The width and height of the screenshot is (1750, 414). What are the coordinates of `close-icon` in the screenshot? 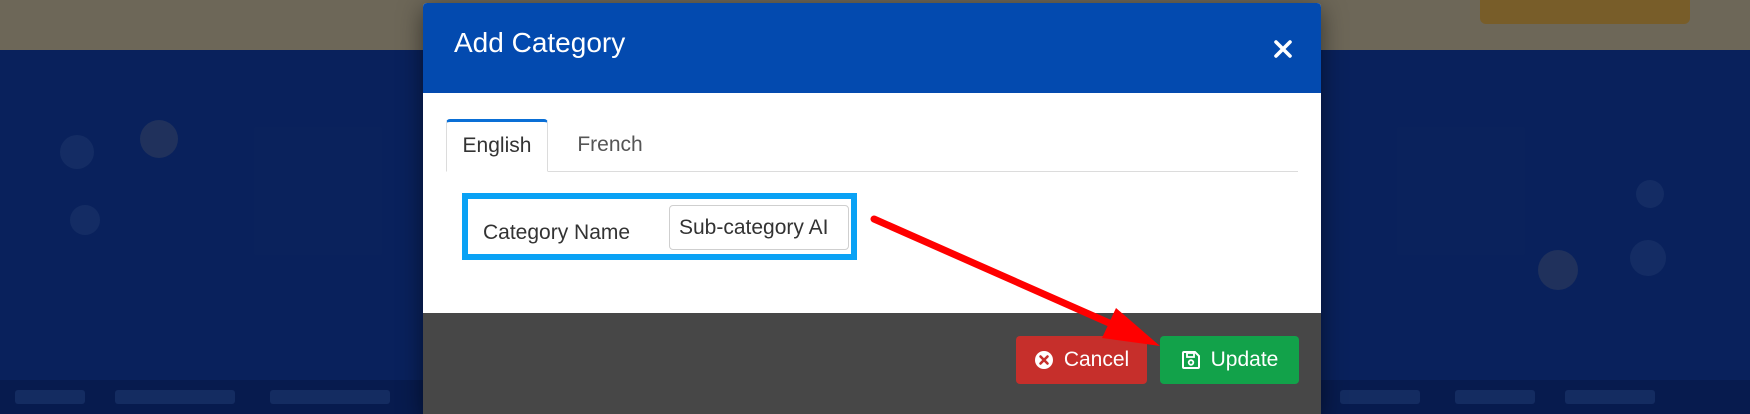 It's located at (1283, 49).